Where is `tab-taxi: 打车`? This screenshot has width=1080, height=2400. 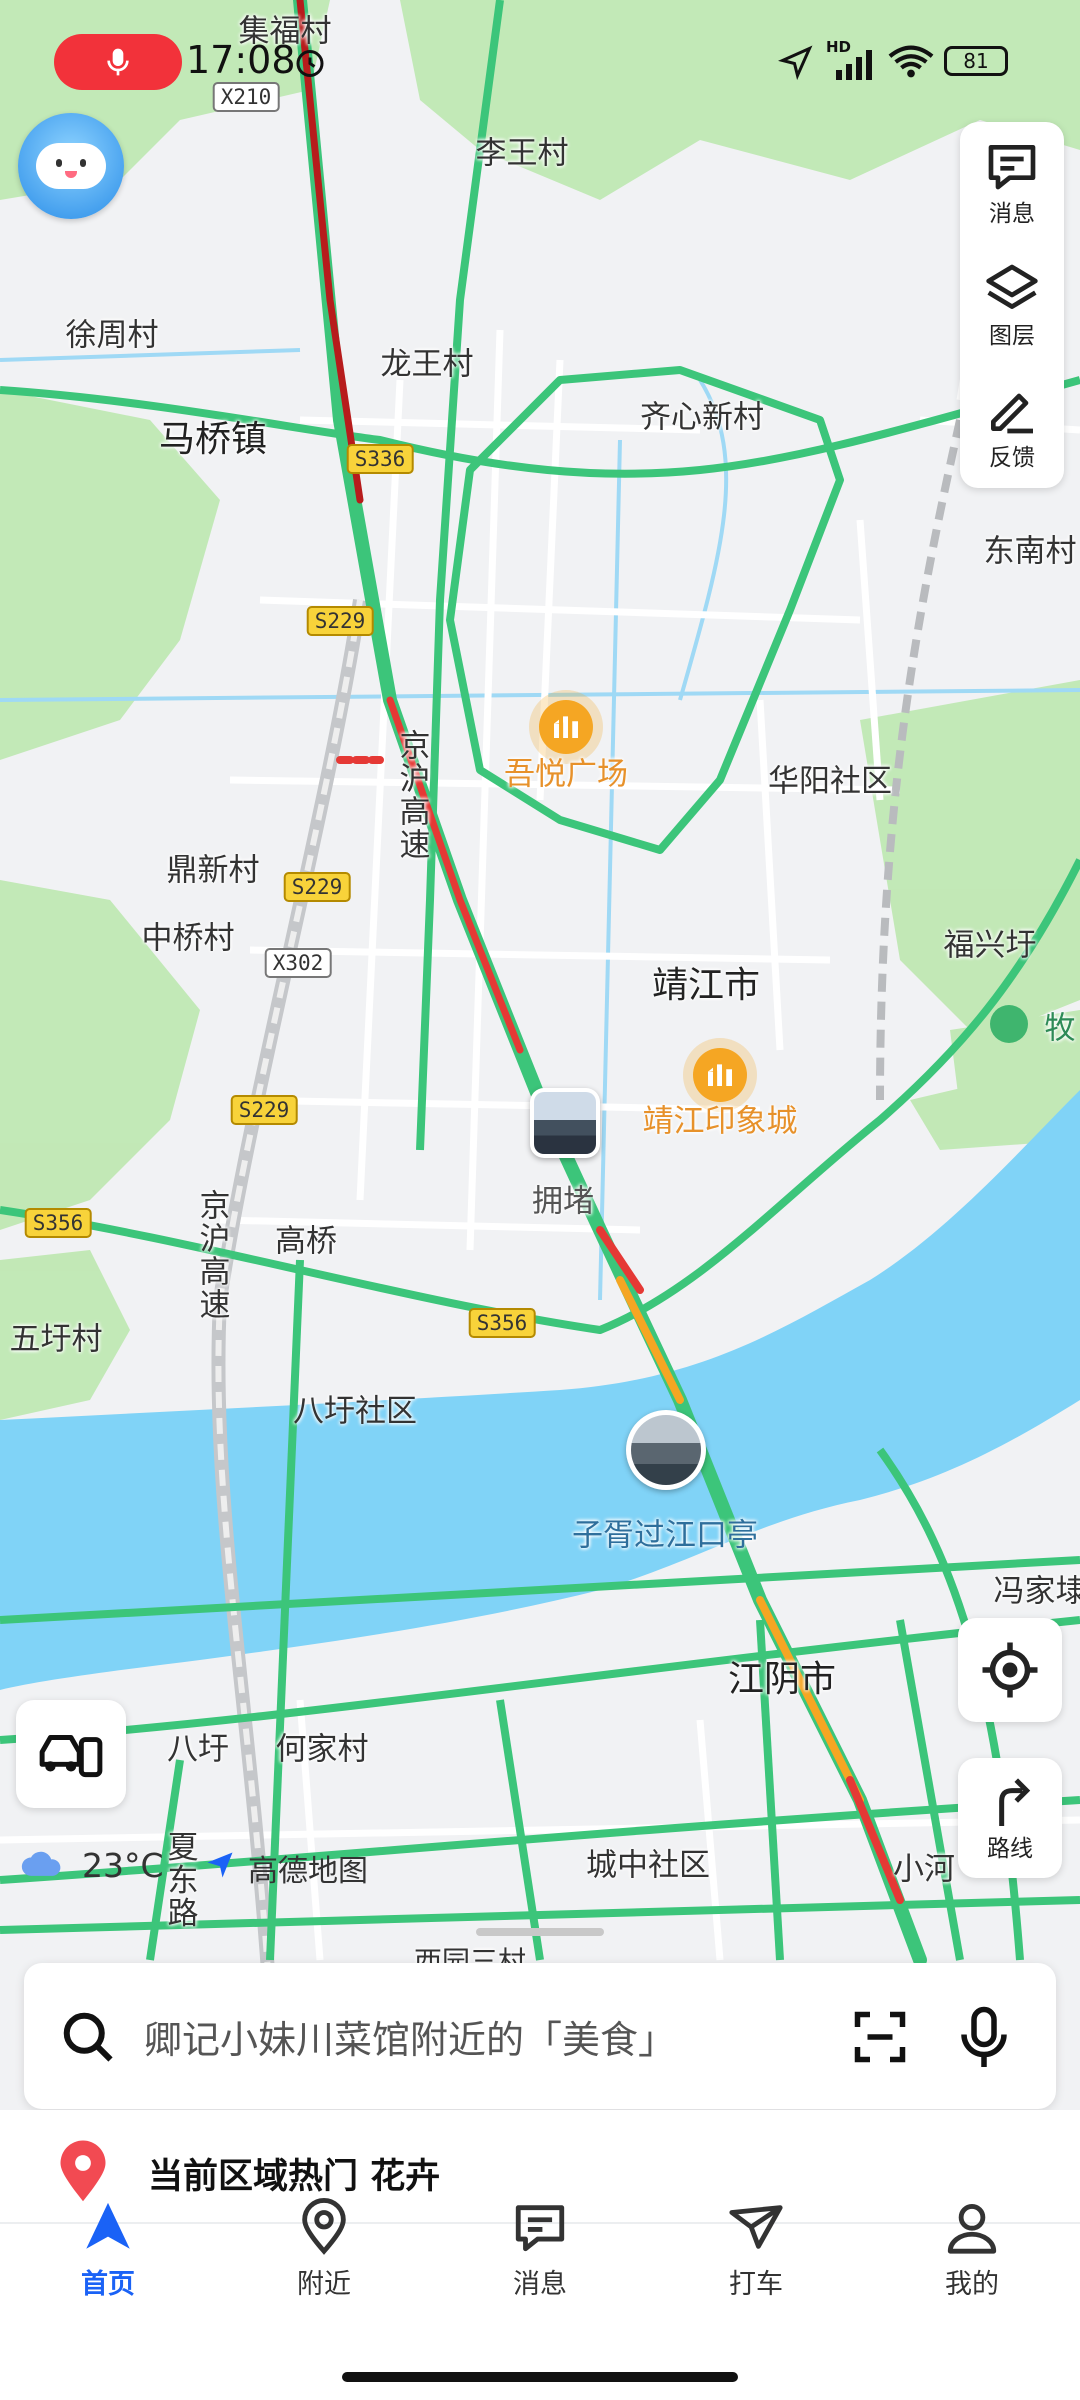 tab-taxi: 打车 is located at coordinates (756, 2245).